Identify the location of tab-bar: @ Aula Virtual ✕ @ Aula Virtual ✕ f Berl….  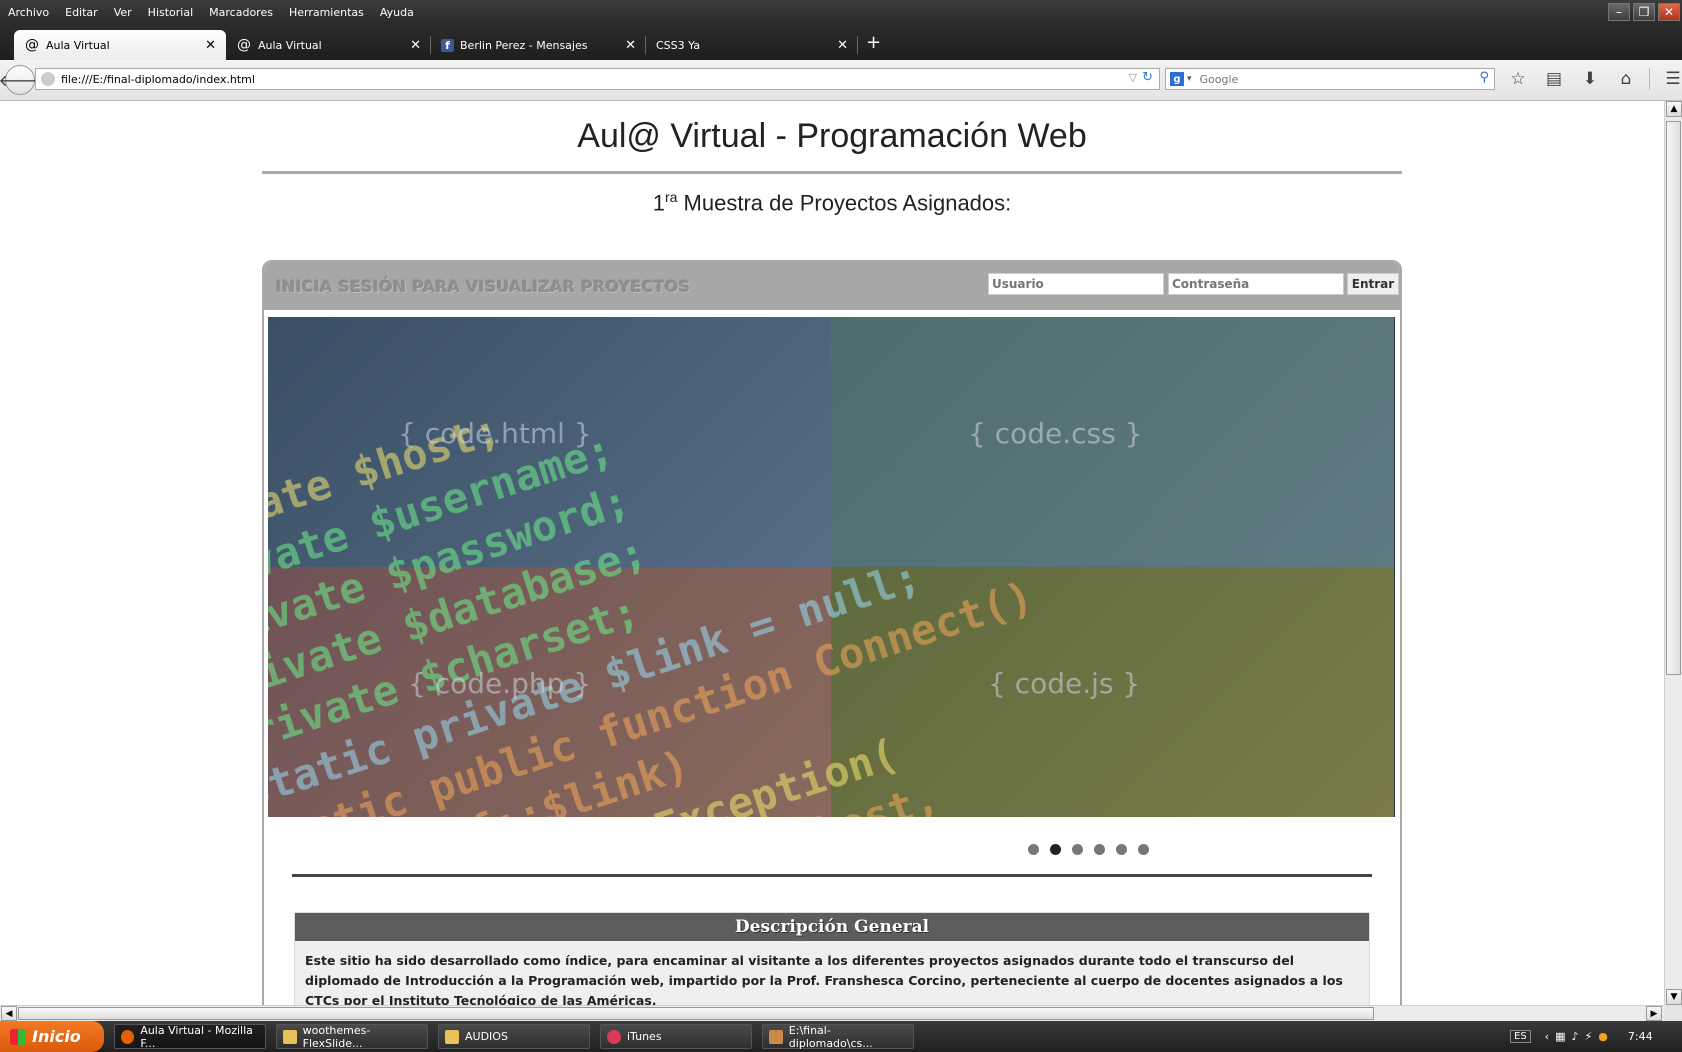
(841, 42).